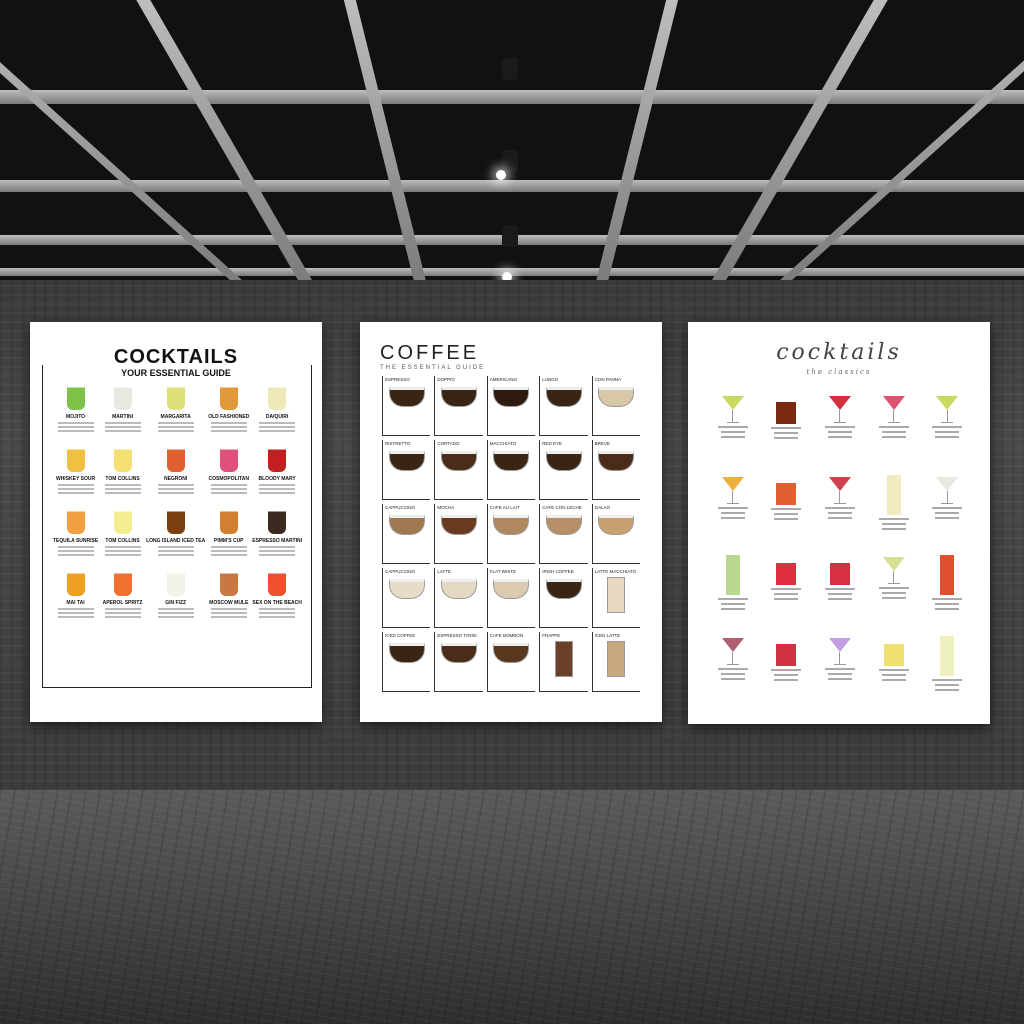  Describe the element at coordinates (277, 541) in the screenshot. I see `cocktail-name: ESPRESSO MARTINI` at that location.